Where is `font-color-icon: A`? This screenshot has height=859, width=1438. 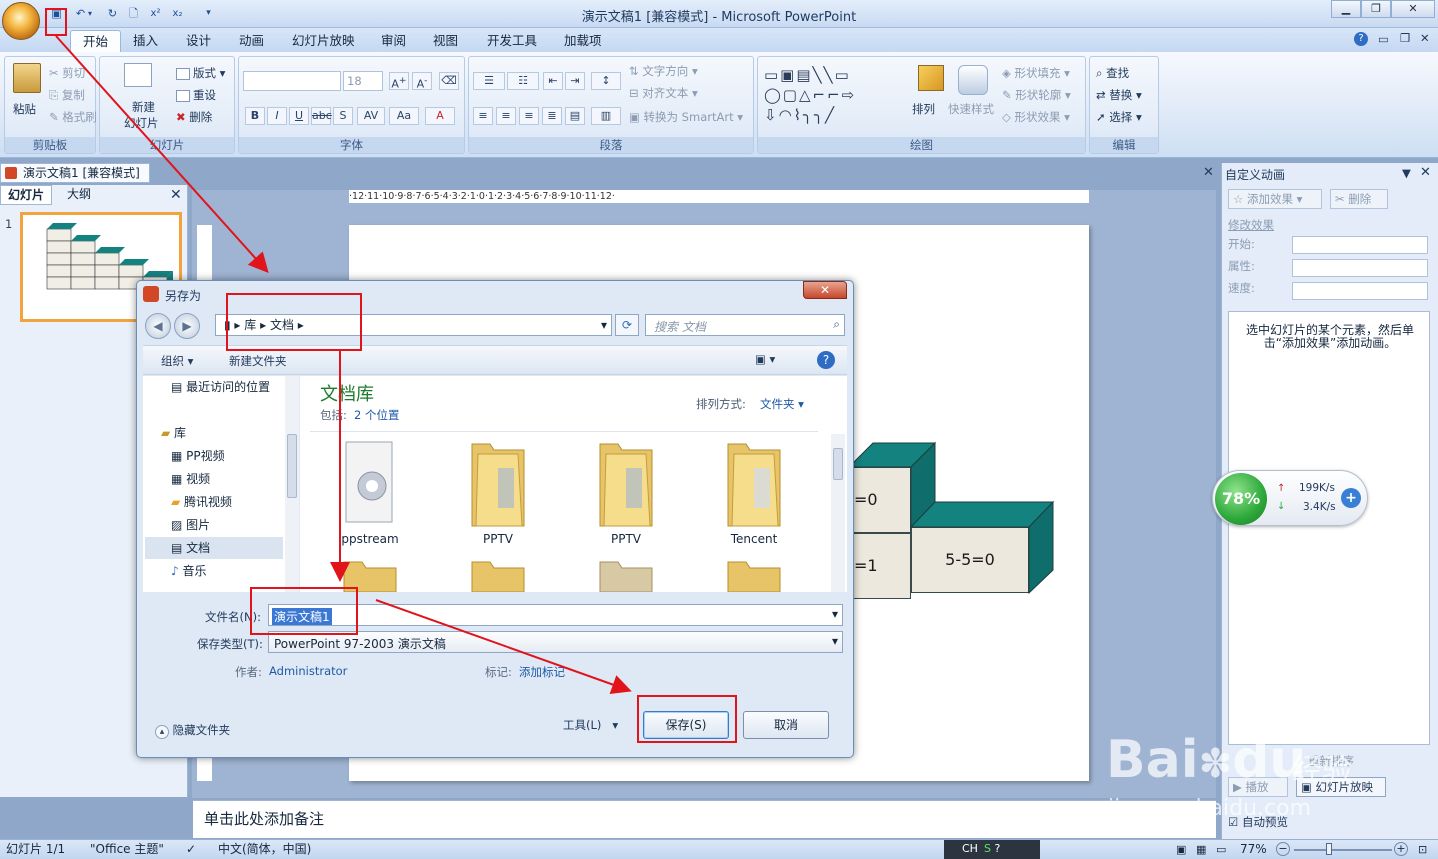
font-color-icon: A is located at coordinates (440, 116).